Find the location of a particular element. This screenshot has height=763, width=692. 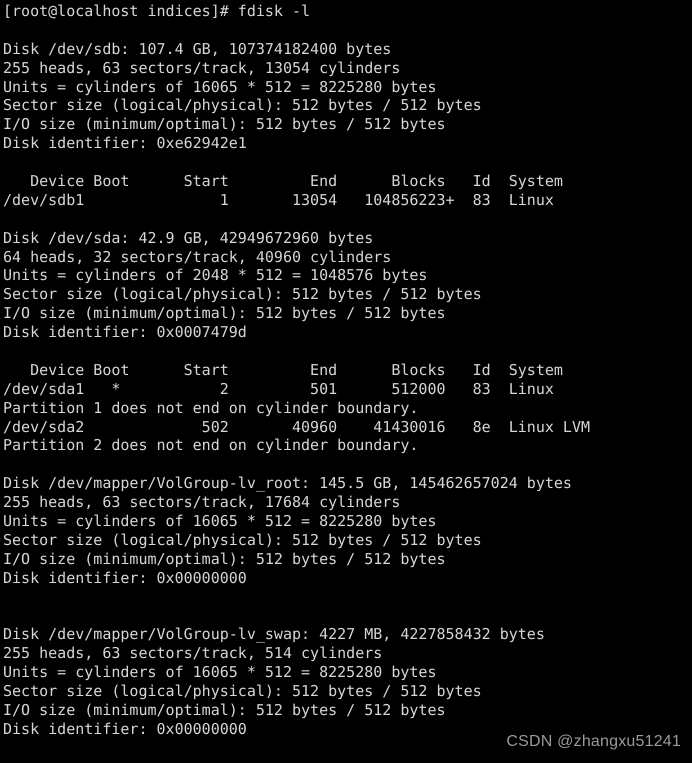

terminal-line: Disk identifier: 0x00000000 is located at coordinates (125, 577).